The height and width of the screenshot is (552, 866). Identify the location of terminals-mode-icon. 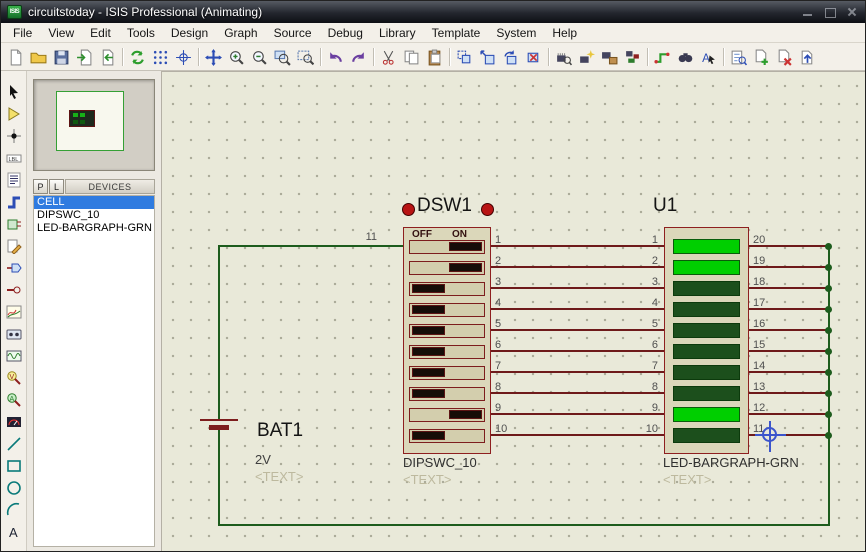
(14, 267).